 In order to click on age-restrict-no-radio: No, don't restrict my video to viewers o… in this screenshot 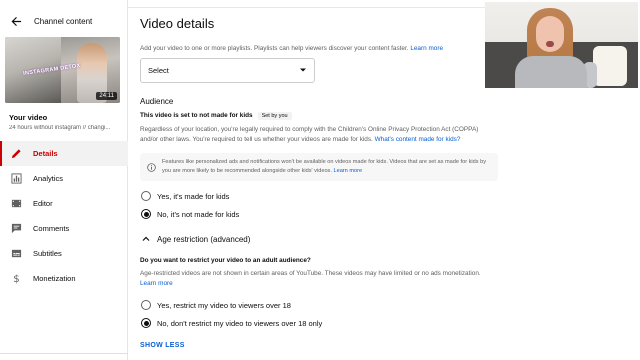, I will do `click(231, 323)`.